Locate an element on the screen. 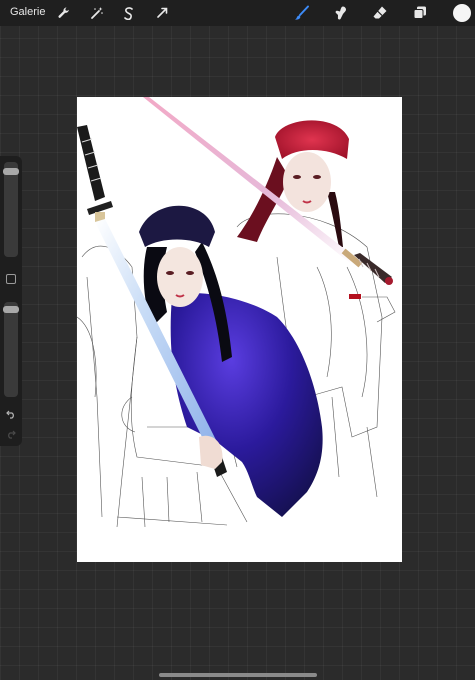 This screenshot has height=680, width=475. left-sidebar is located at coordinates (11, 301).